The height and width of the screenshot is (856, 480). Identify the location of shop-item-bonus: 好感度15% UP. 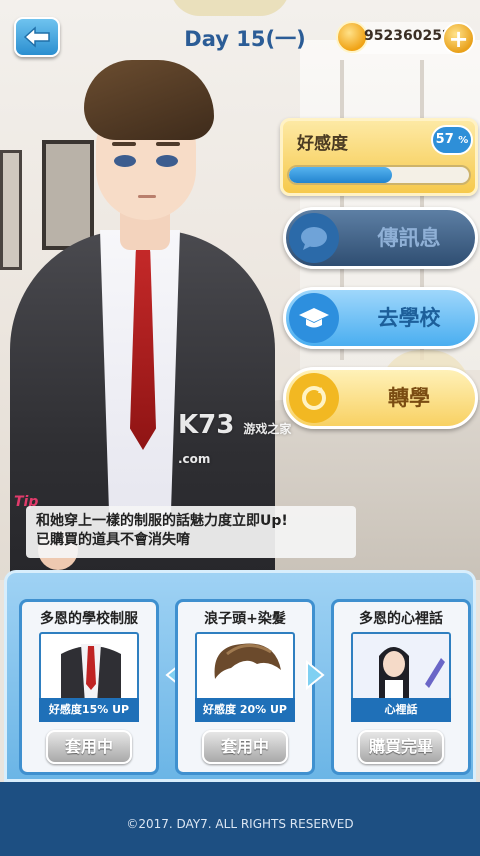
(89, 710).